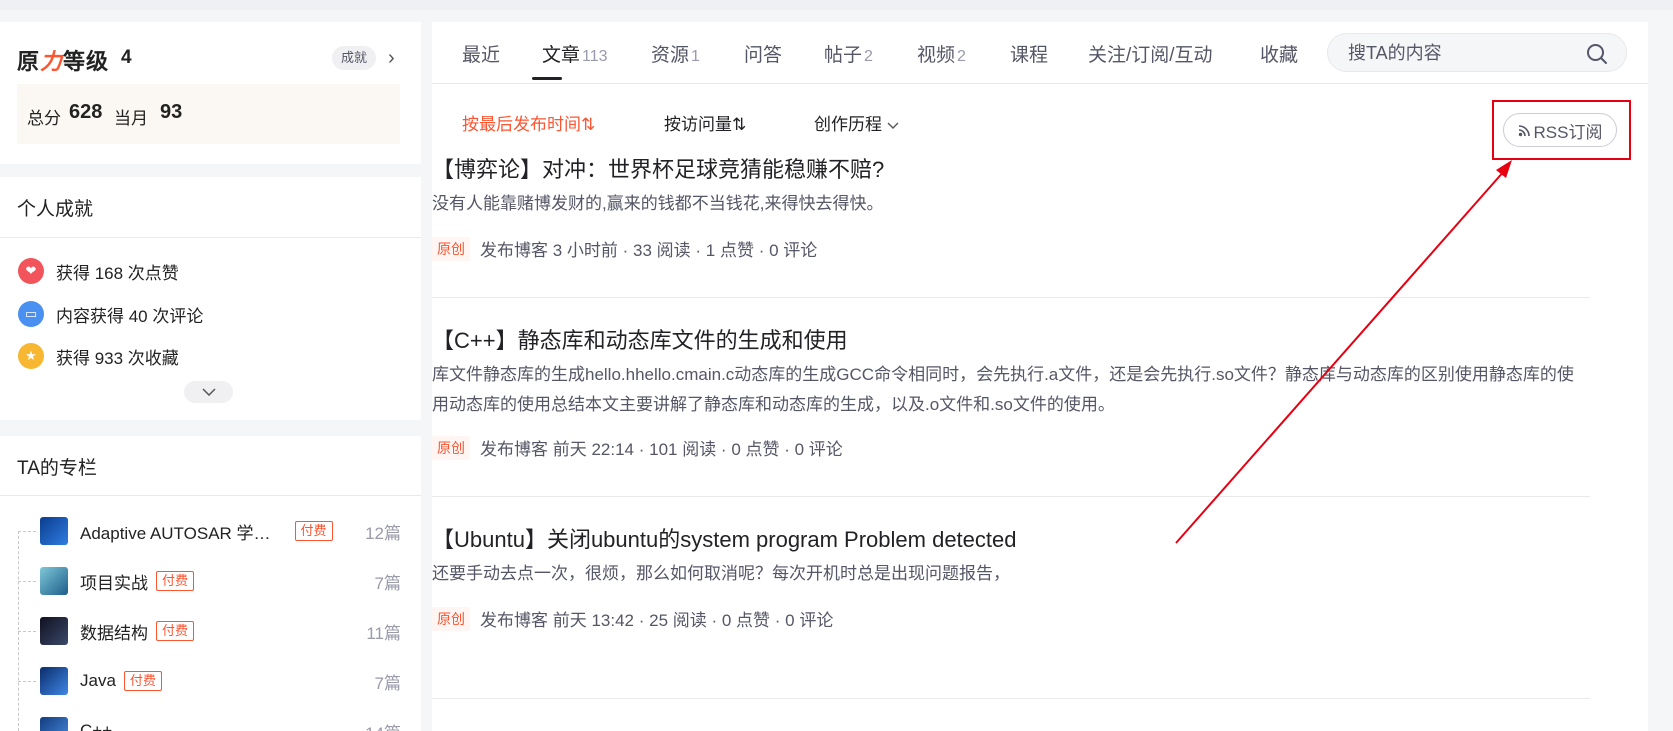 The height and width of the screenshot is (731, 1673). Describe the element at coordinates (481, 53) in the screenshot. I see `tab-recent: 最近` at that location.